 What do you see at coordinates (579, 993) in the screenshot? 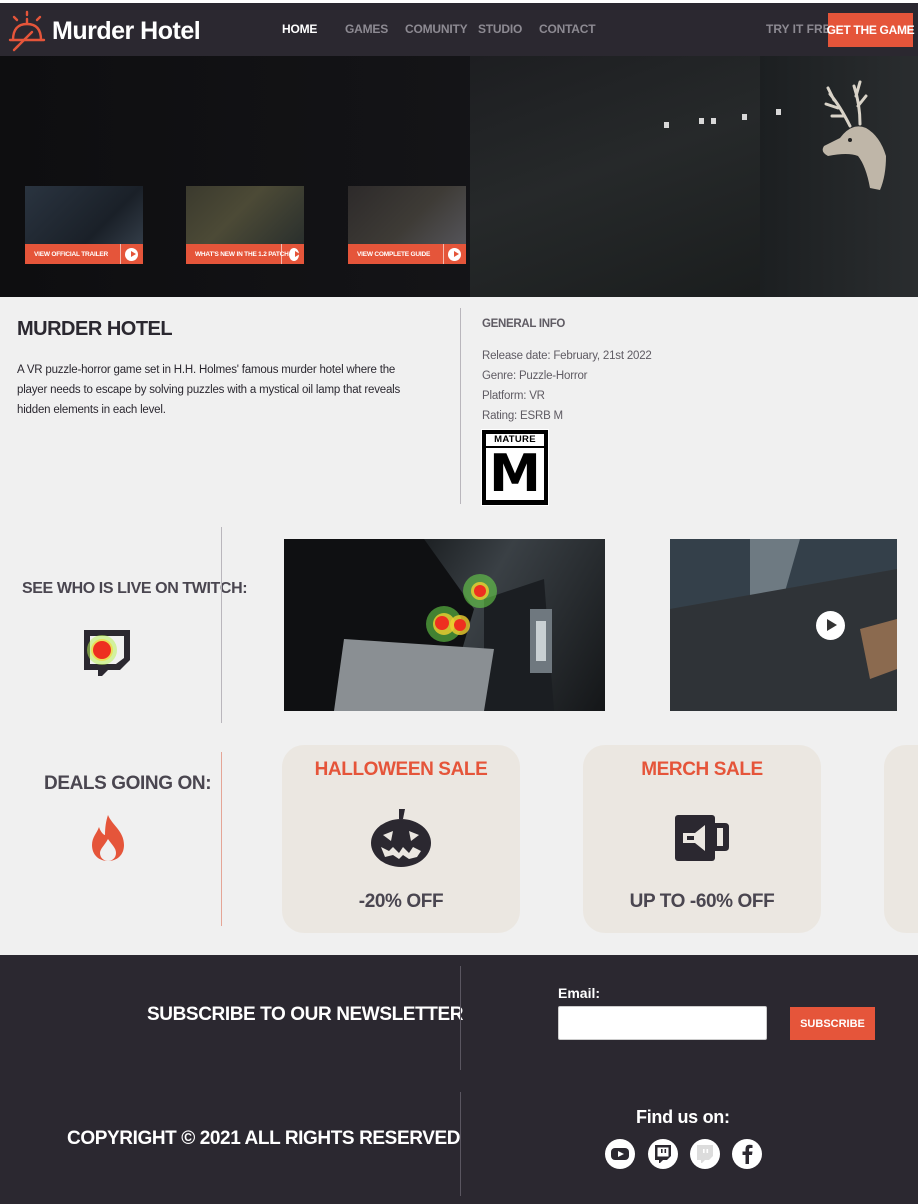
I see `email-label: Email:` at bounding box center [579, 993].